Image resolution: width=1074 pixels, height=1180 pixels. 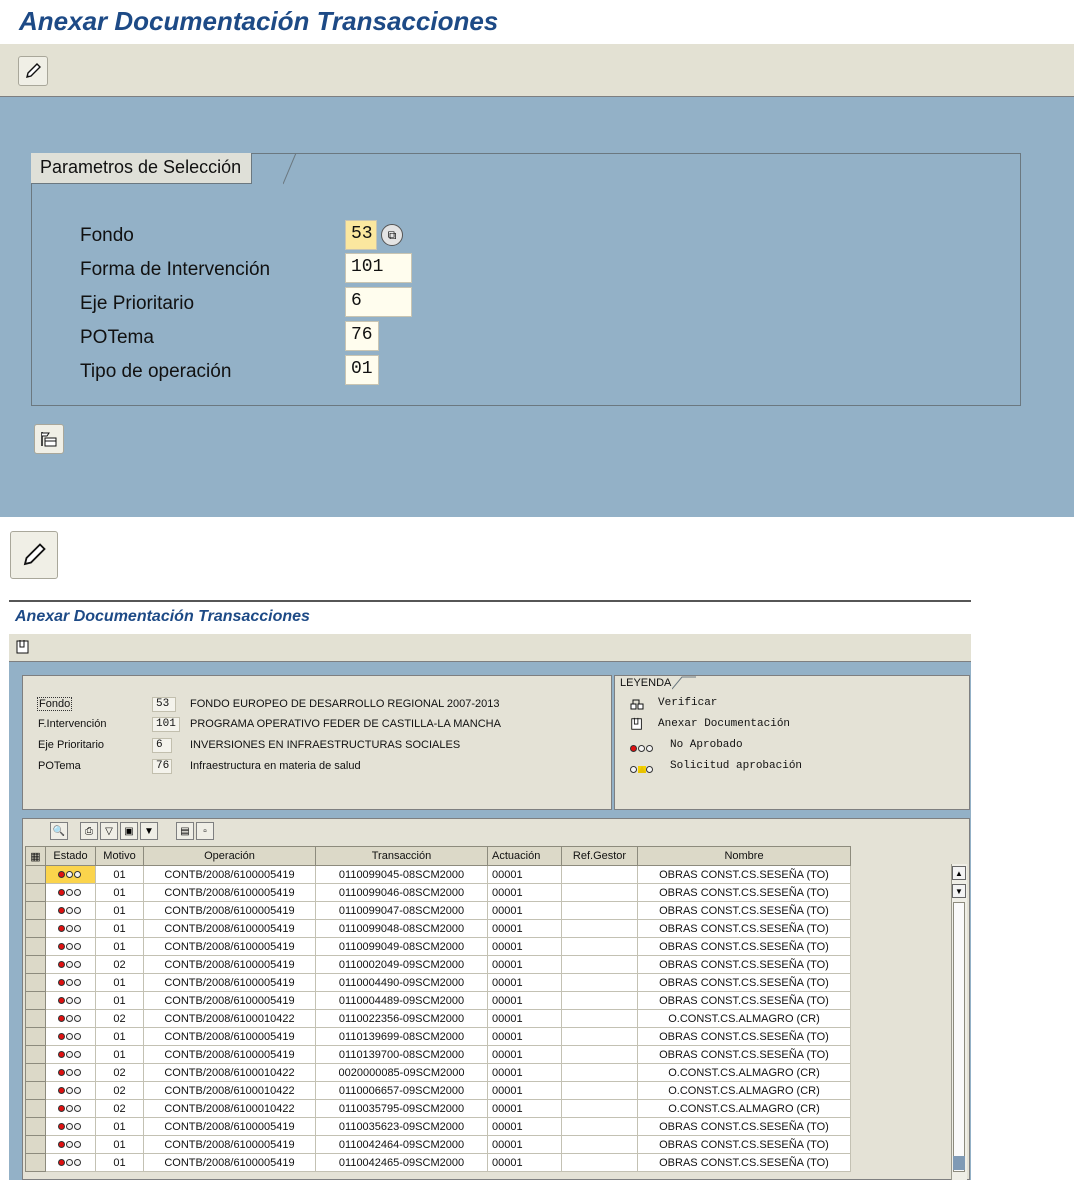 What do you see at coordinates (401, 1162) in the screenshot?
I see `cell-transaccion: 0110042465-09SCM2000` at bounding box center [401, 1162].